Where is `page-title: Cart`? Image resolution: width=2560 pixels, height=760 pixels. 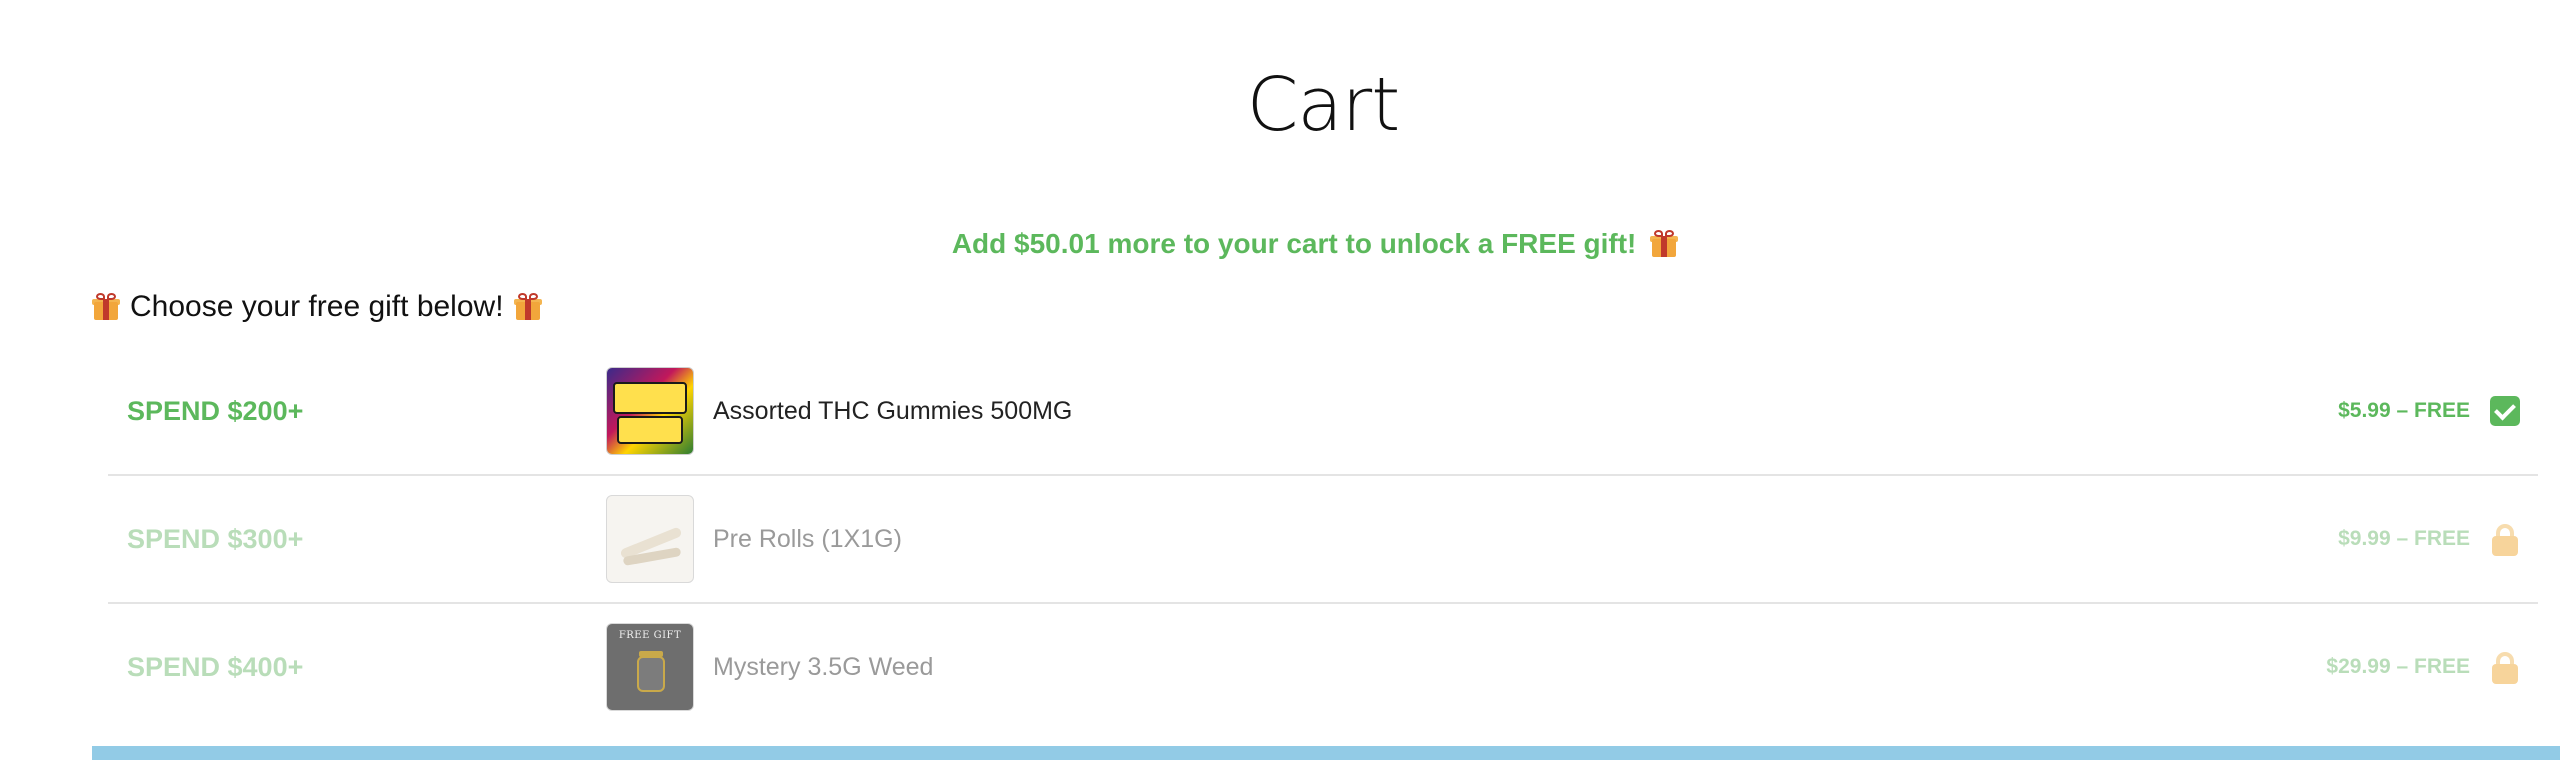 page-title: Cart is located at coordinates (1323, 105).